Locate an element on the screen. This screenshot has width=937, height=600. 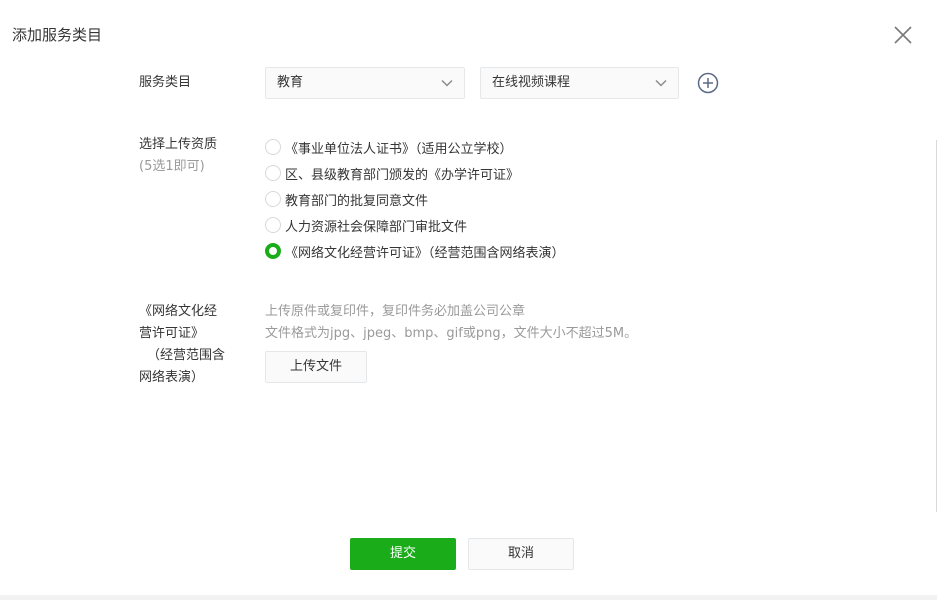
qualification-title: 选择上传资质 is located at coordinates (178, 144).